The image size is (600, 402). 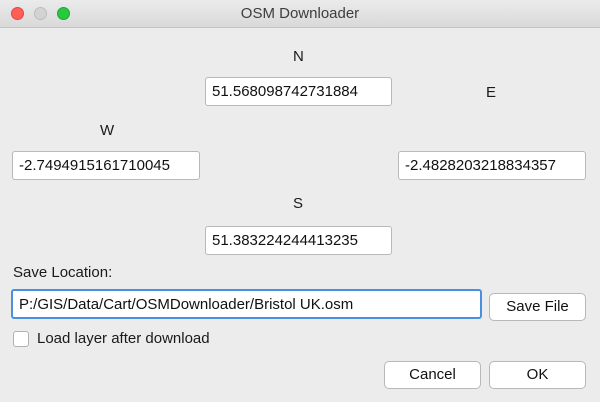 I want to click on save-location-label: Save Location:, so click(x=63, y=272).